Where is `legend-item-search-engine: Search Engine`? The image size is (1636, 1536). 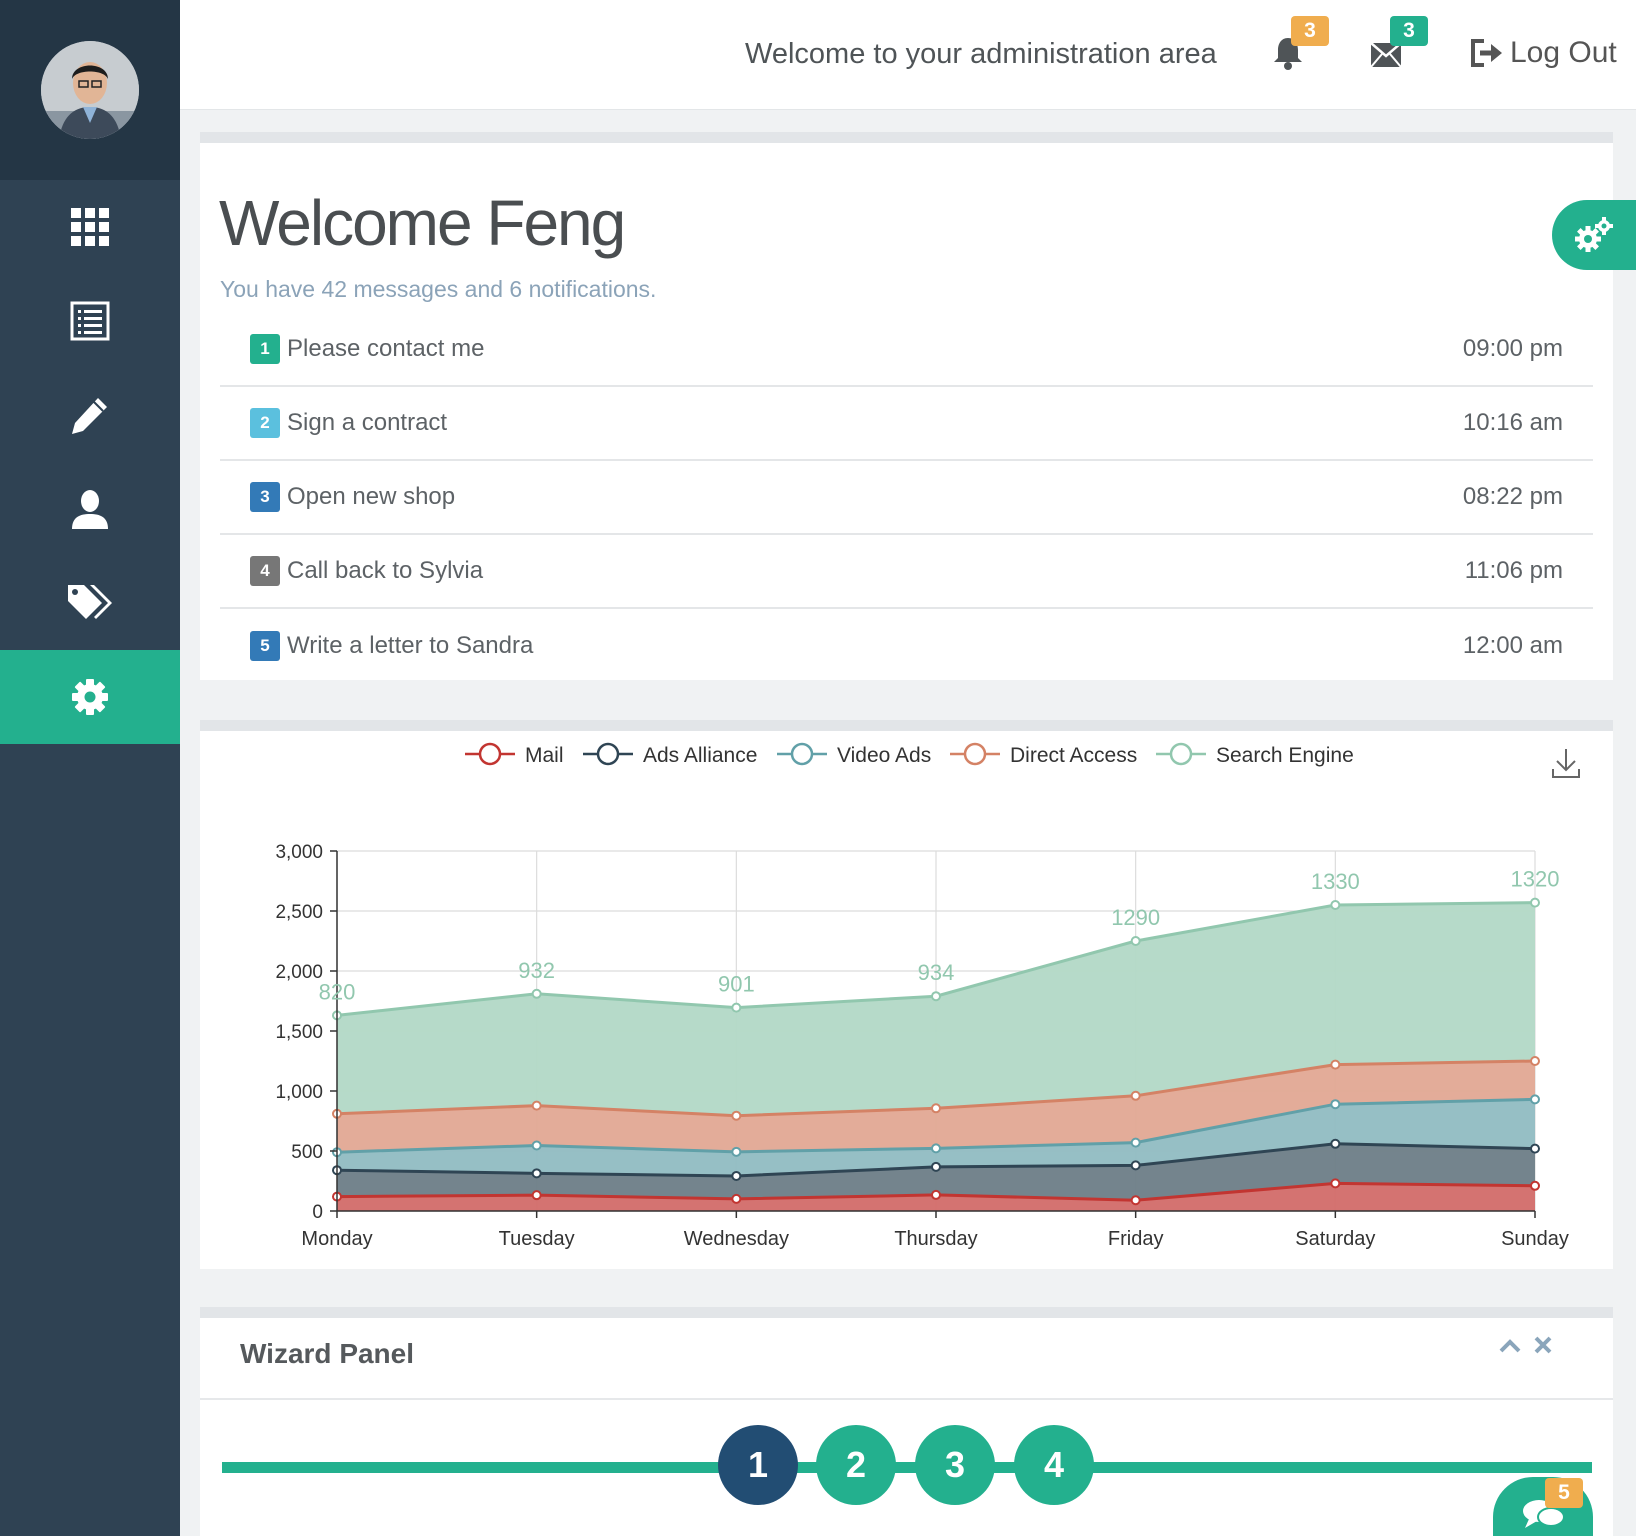
legend-item-search-engine: Search Engine is located at coordinates (1255, 754).